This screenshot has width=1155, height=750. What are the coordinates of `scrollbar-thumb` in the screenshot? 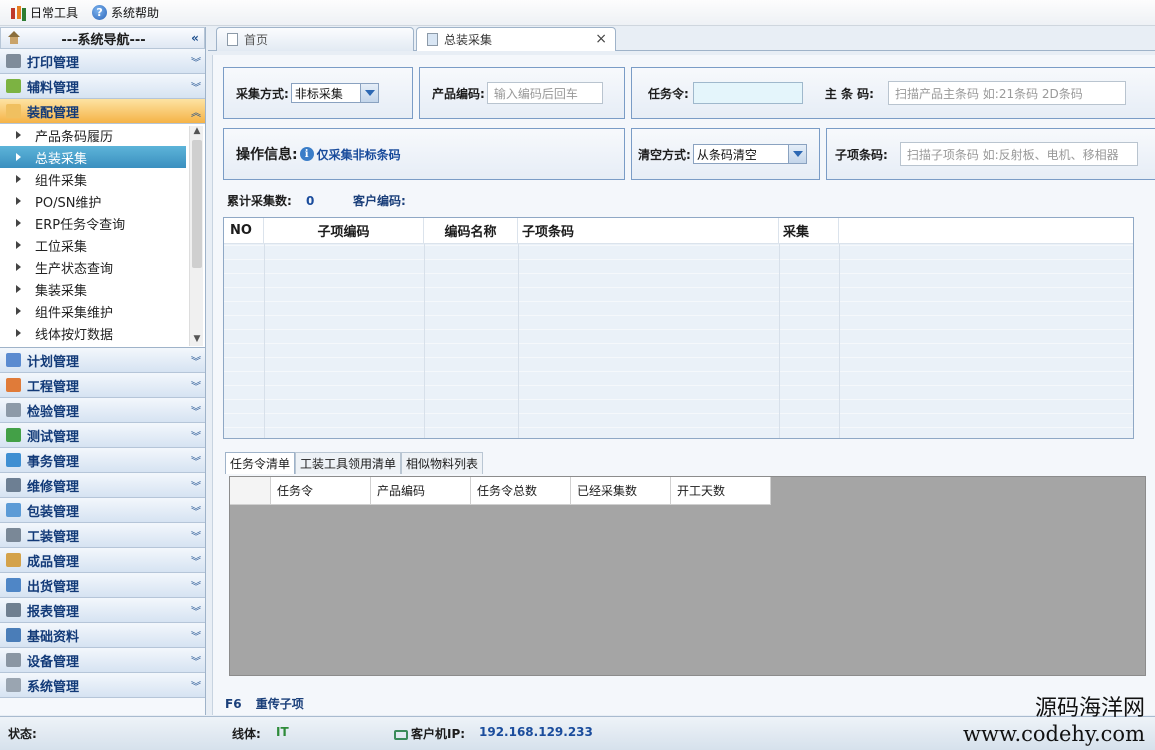 It's located at (197, 204).